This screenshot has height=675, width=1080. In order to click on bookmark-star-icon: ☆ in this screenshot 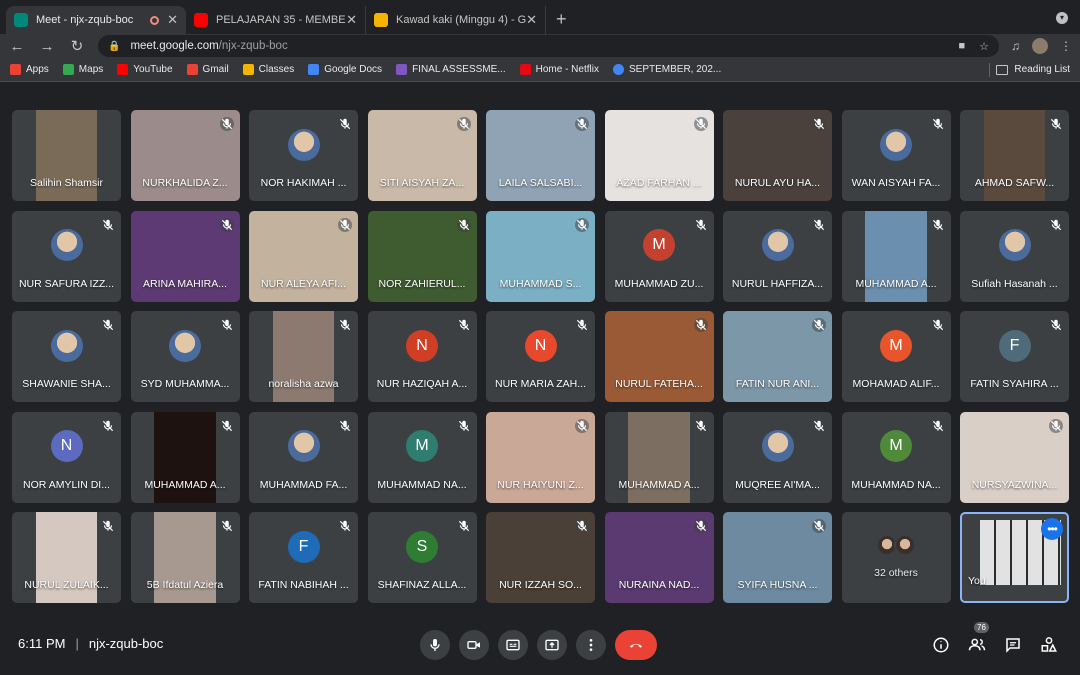, I will do `click(984, 46)`.